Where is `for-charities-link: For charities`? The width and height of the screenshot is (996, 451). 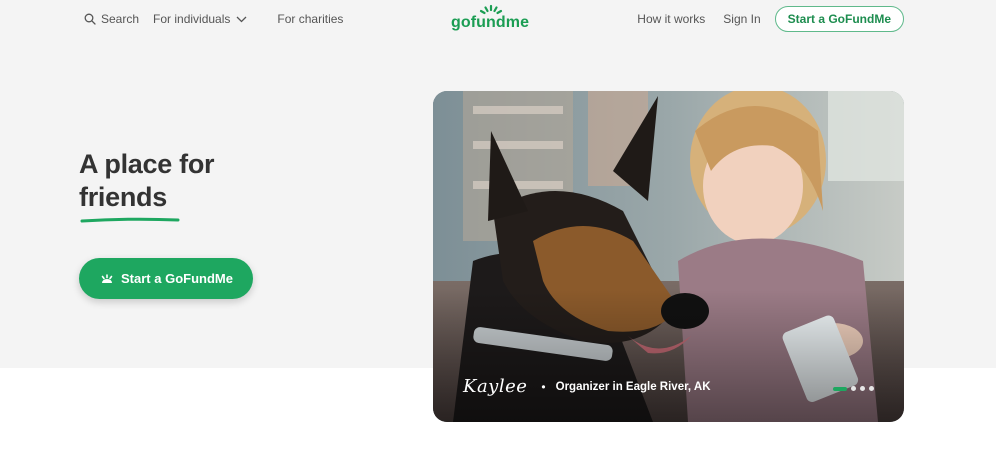 for-charities-link: For charities is located at coordinates (310, 19).